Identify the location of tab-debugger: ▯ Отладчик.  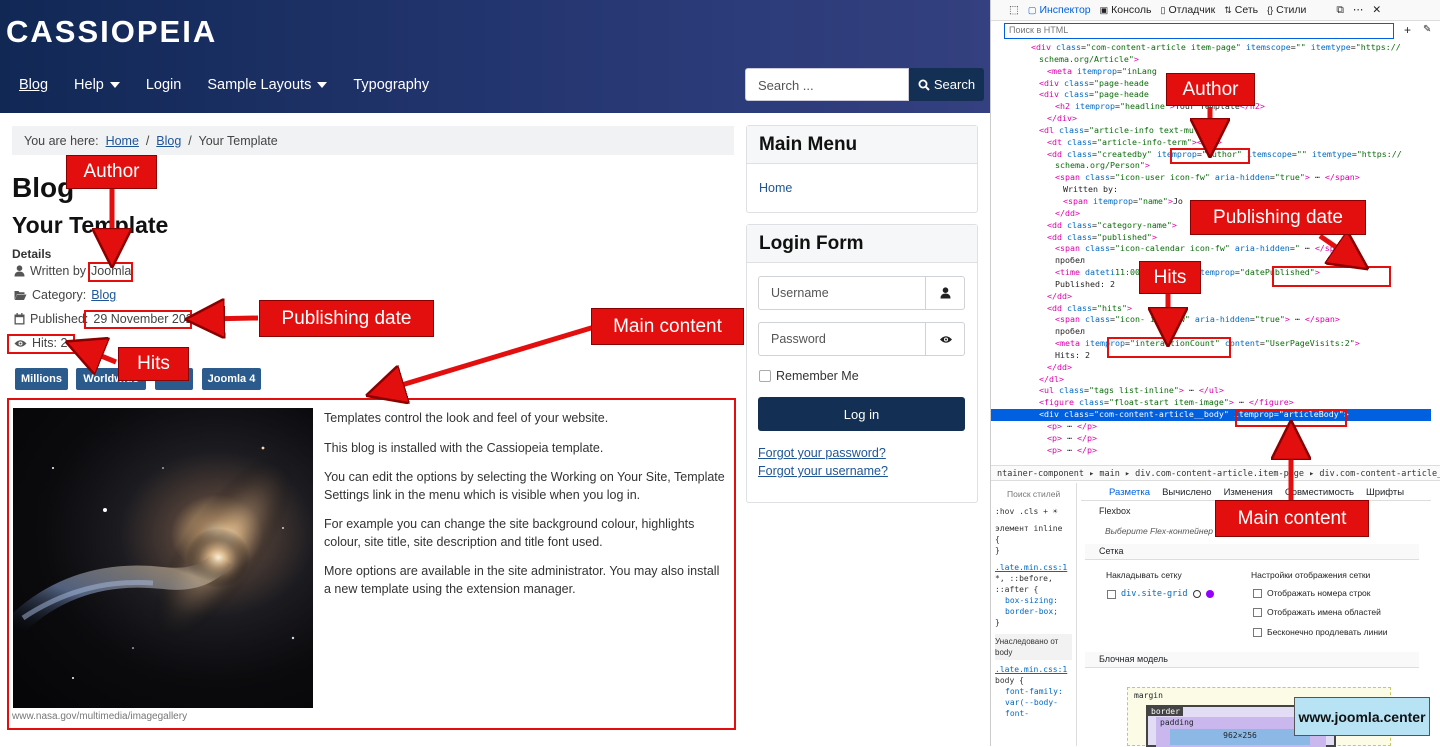
(1188, 10).